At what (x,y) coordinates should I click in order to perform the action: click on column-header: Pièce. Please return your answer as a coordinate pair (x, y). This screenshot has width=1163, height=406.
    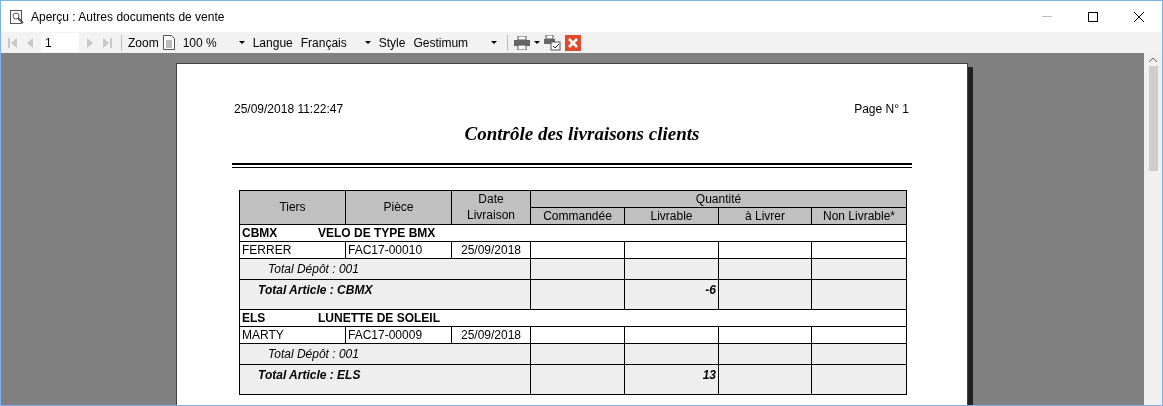
    Looking at the image, I should click on (398, 207).